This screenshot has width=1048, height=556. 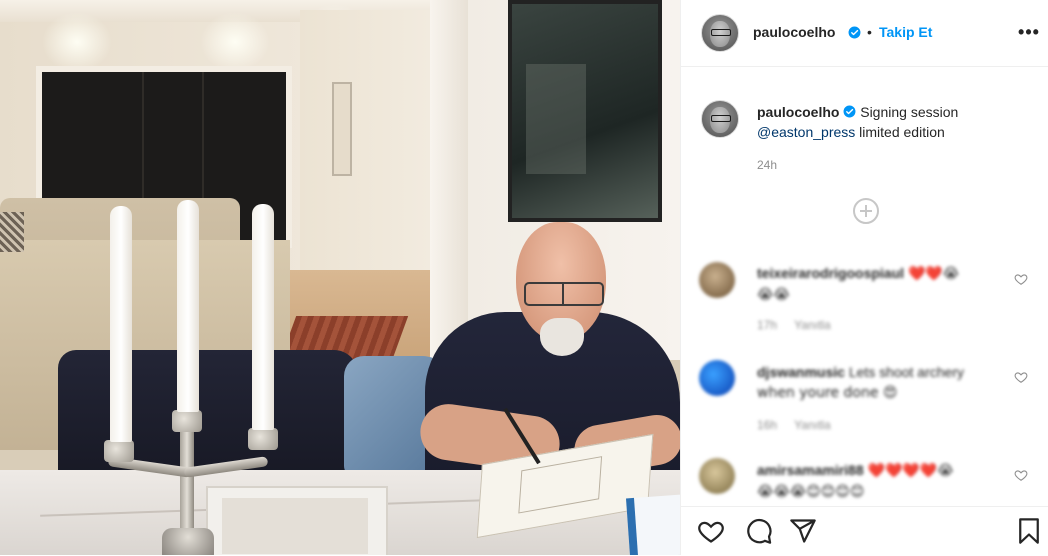 I want to click on more-options-icon: •••, so click(x=1029, y=32).